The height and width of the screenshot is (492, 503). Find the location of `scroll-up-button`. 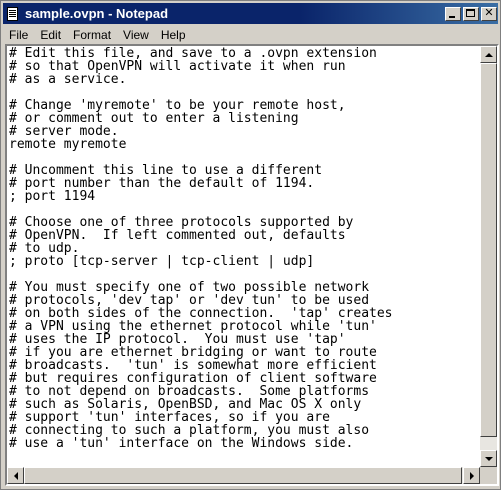

scroll-up-button is located at coordinates (488, 54).